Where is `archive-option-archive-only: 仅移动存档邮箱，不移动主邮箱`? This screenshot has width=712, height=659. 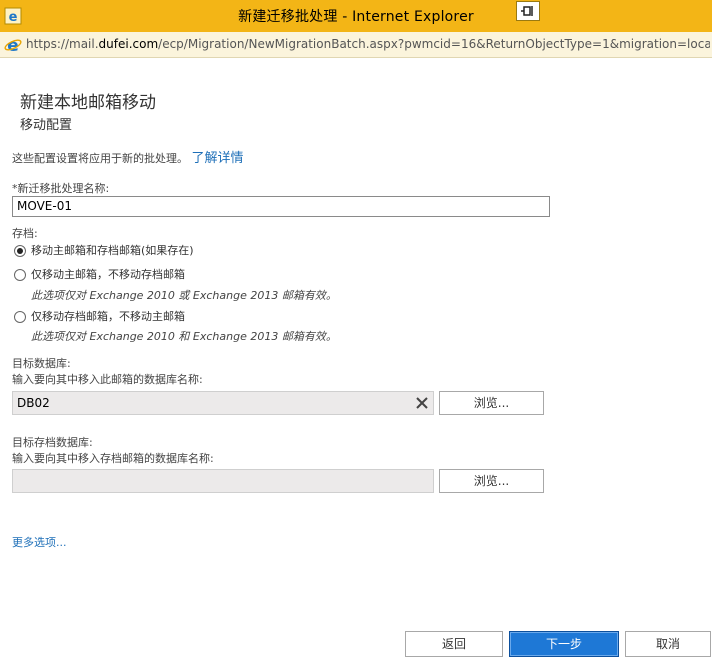
archive-option-archive-only: 仅移动存档邮箱，不移动主邮箱 is located at coordinates (99, 317).